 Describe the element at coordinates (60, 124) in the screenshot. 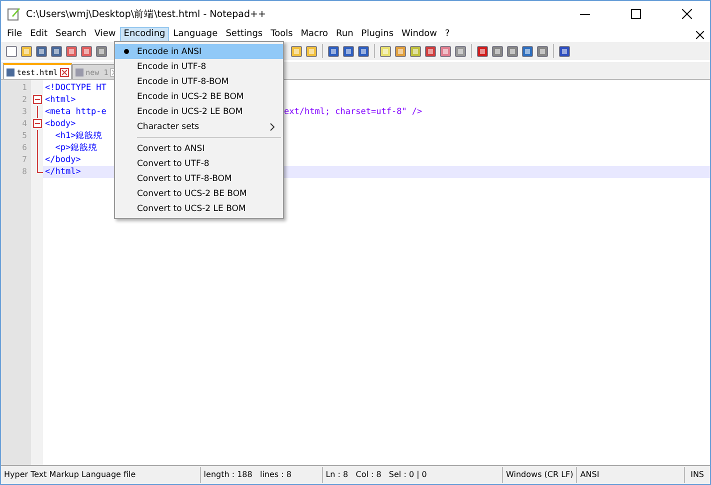

I see `code-line: <body>` at that location.